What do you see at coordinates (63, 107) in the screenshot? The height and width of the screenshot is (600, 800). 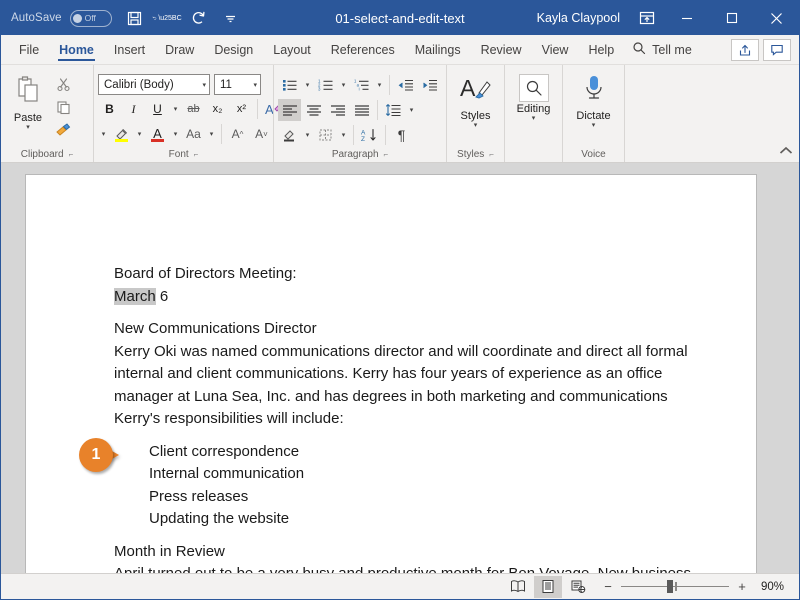 I see `copy-icon` at bounding box center [63, 107].